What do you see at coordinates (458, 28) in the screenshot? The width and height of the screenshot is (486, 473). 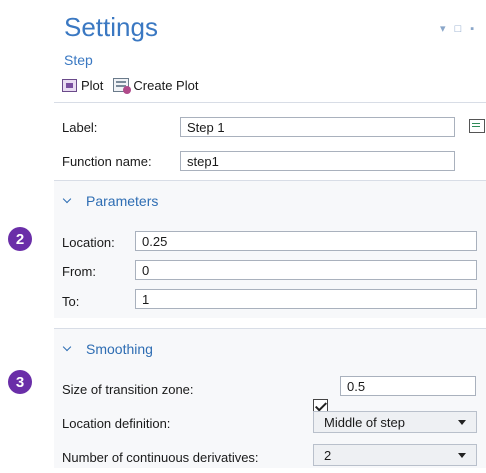 I see `window-controls: ▾ □ ▪` at bounding box center [458, 28].